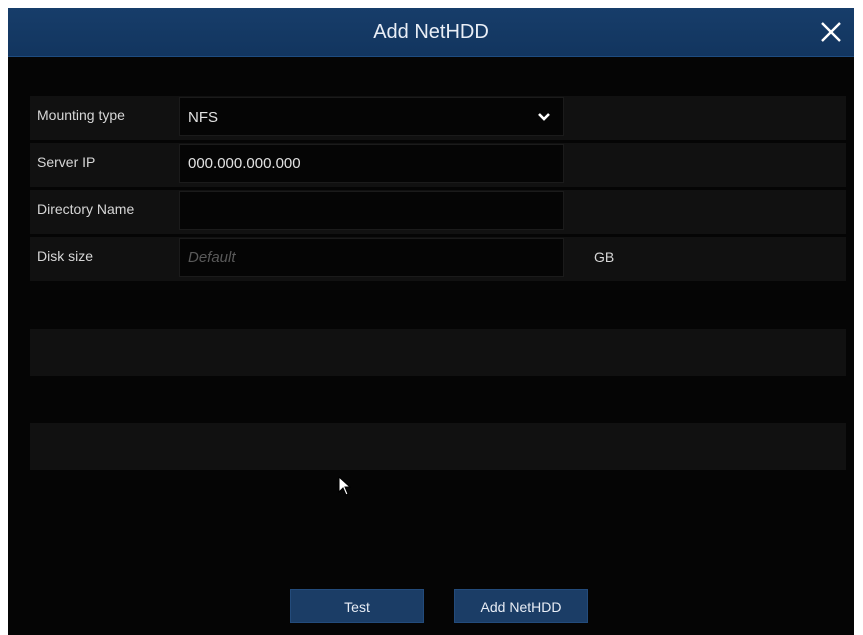 This screenshot has width=863, height=635. I want to click on mouse-cursor-icon, so click(345, 486).